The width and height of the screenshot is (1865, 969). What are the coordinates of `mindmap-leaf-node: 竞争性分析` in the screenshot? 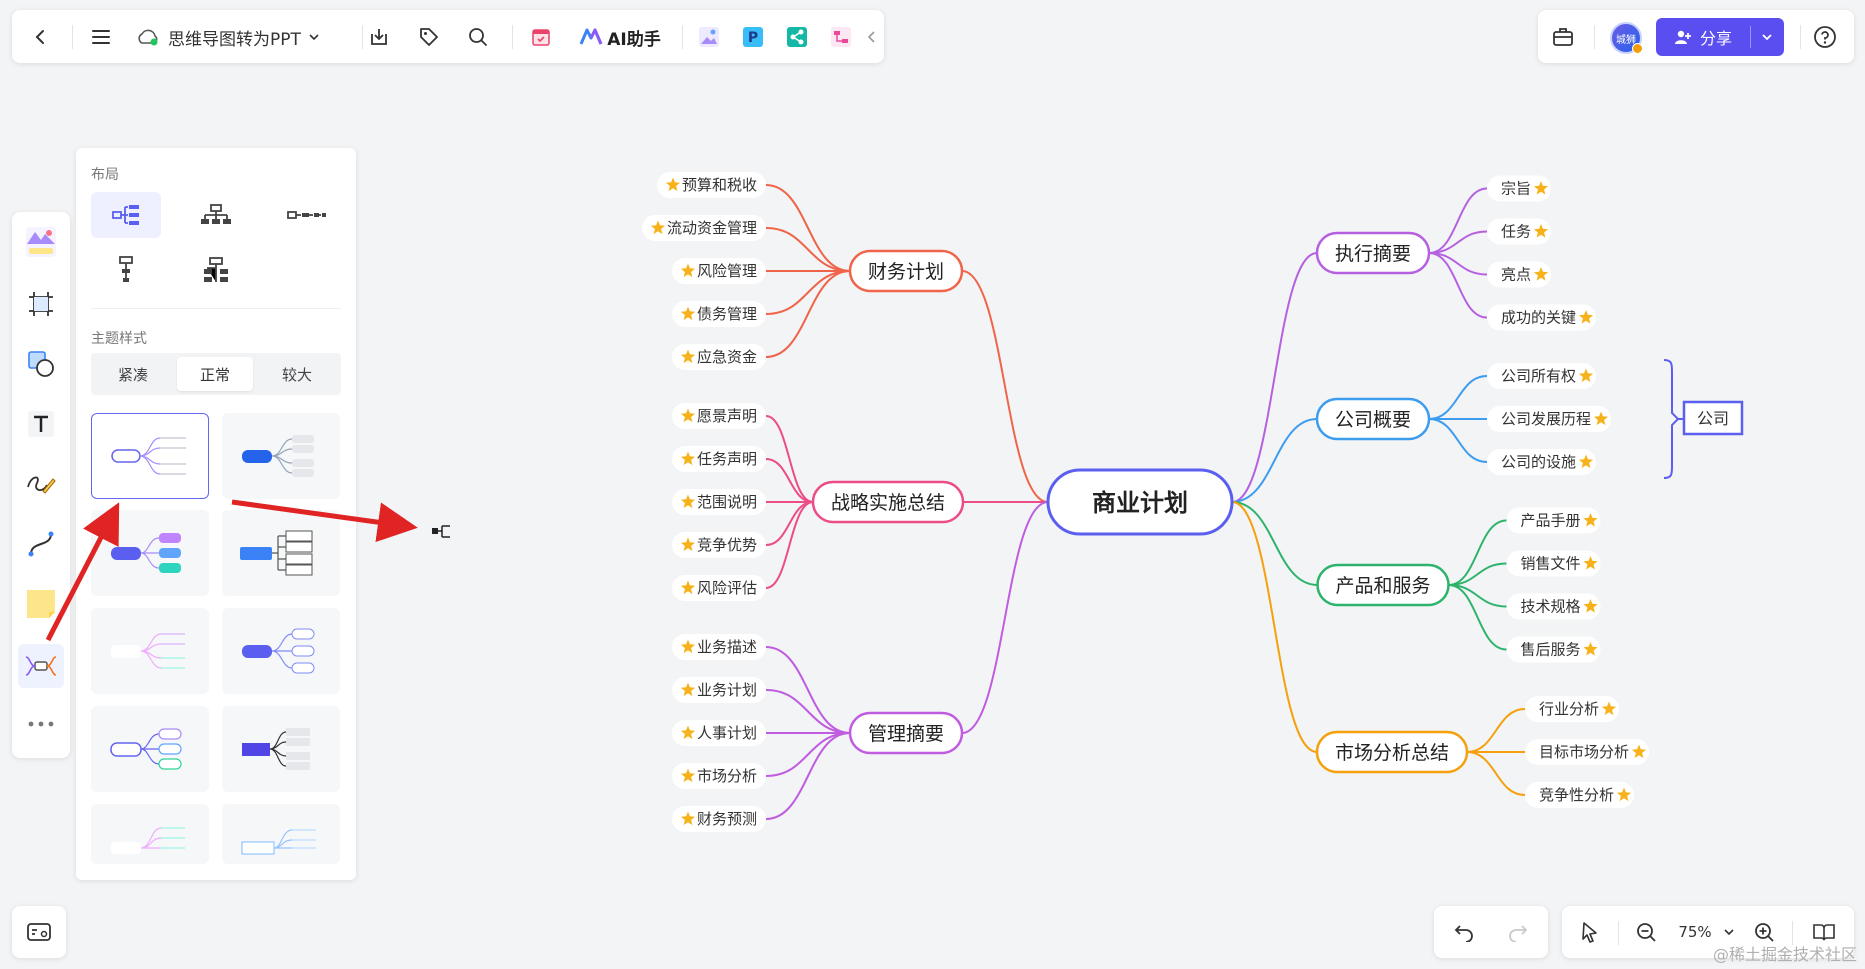 It's located at (1579, 795).